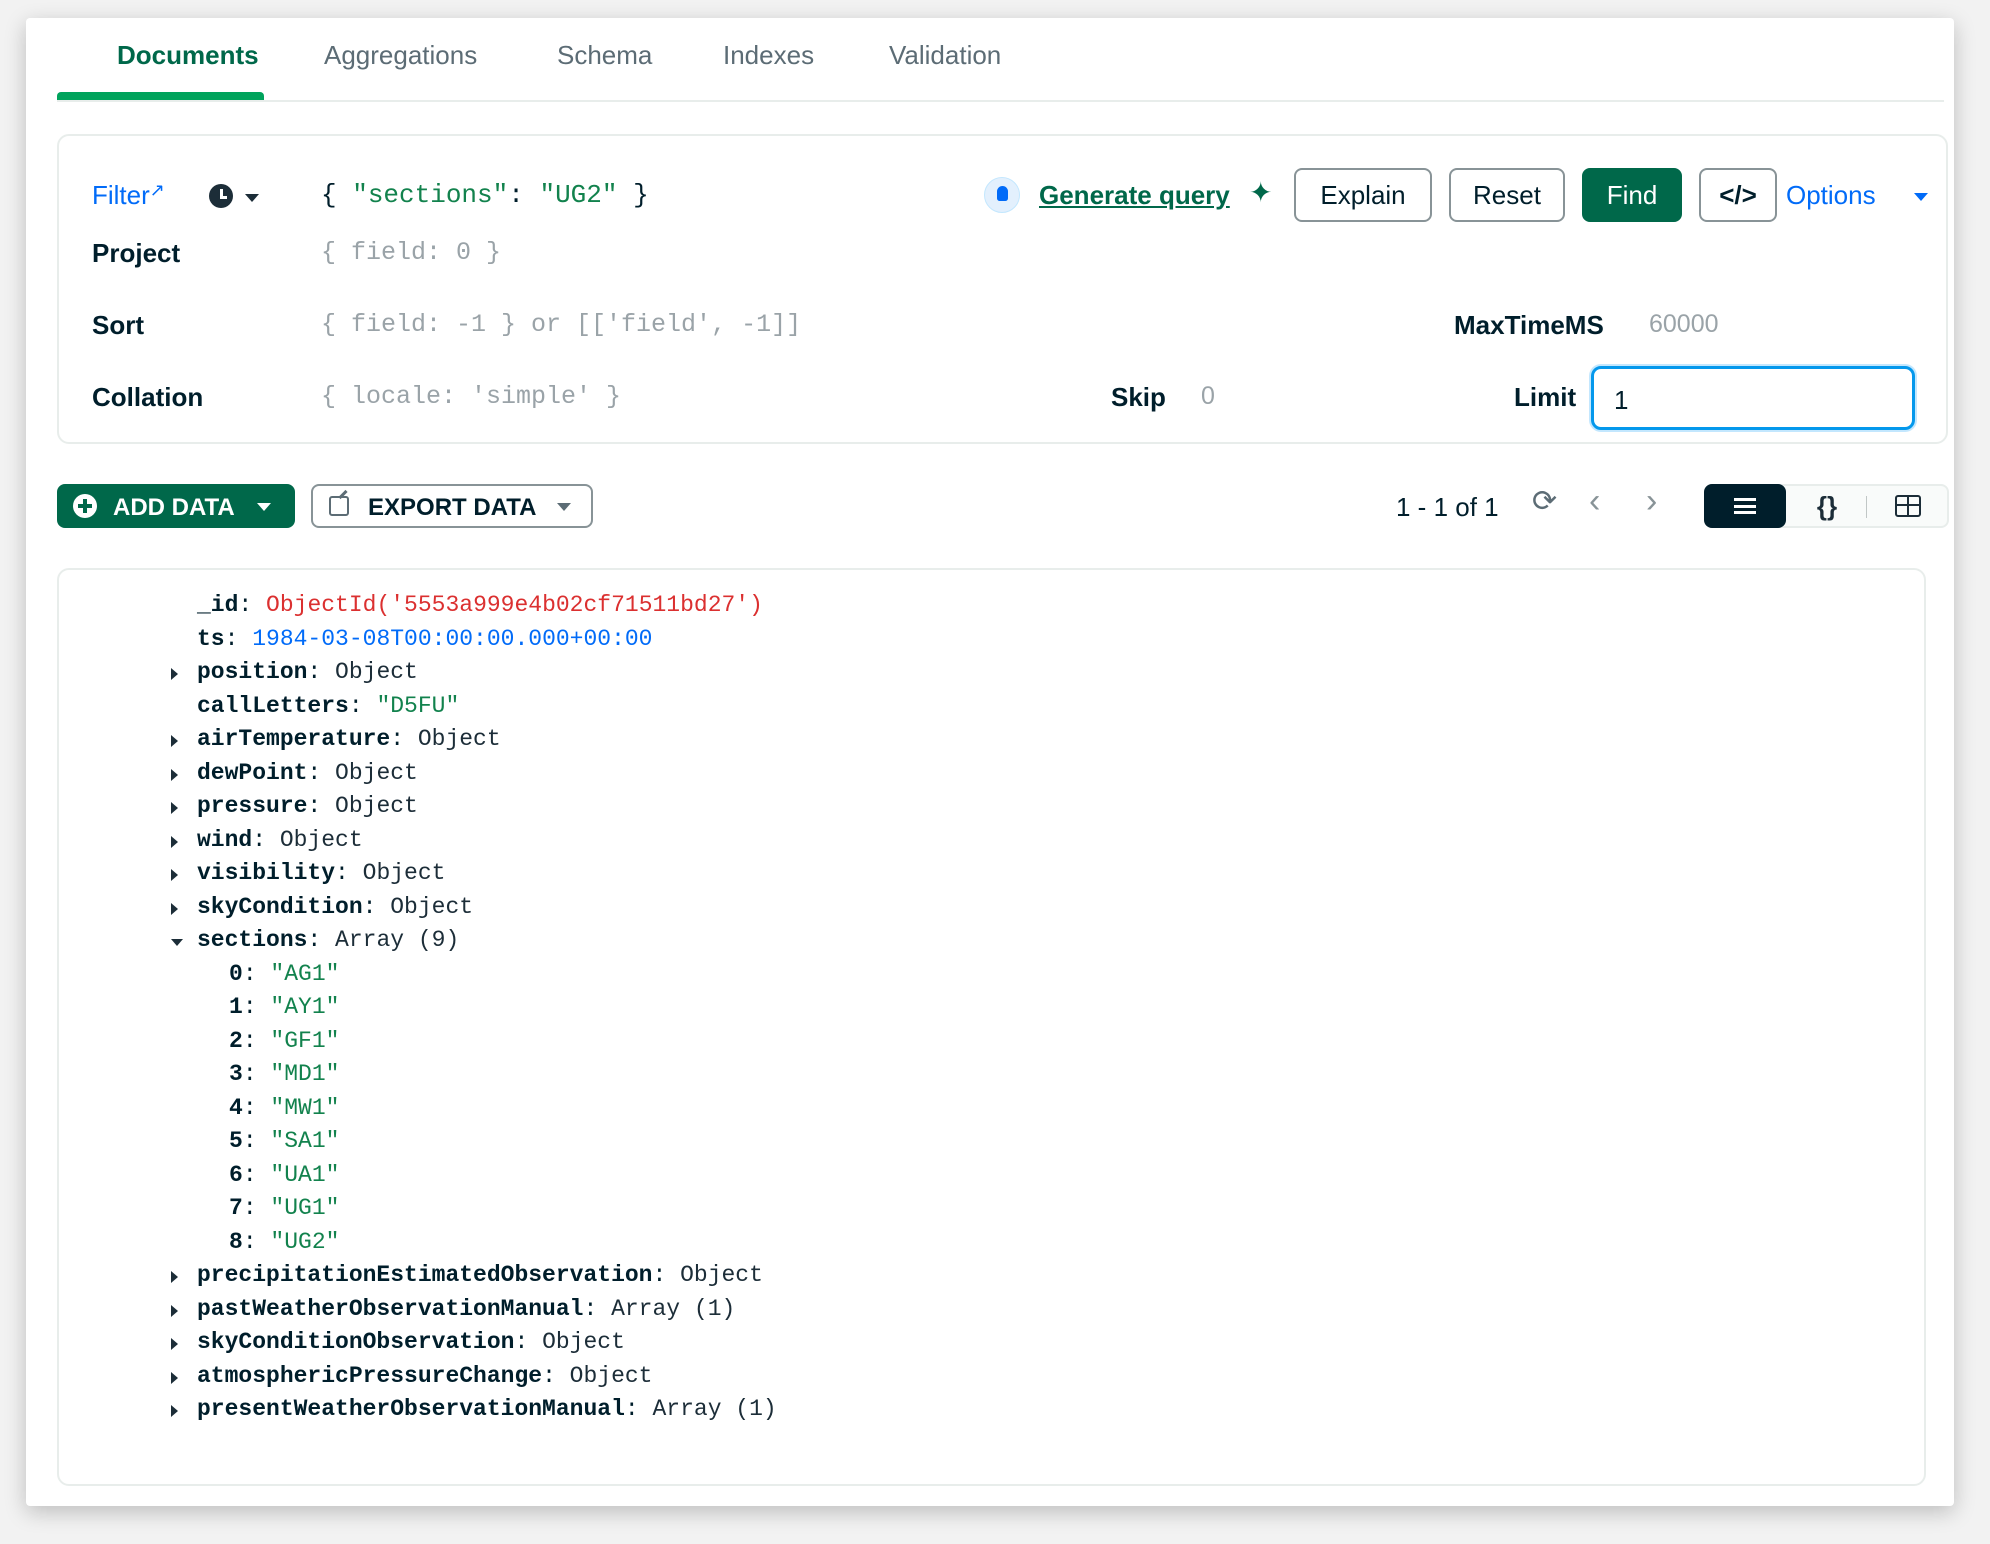 The width and height of the screenshot is (1990, 1544). Describe the element at coordinates (1651, 501) in the screenshot. I see `next-page-icon: ›` at that location.